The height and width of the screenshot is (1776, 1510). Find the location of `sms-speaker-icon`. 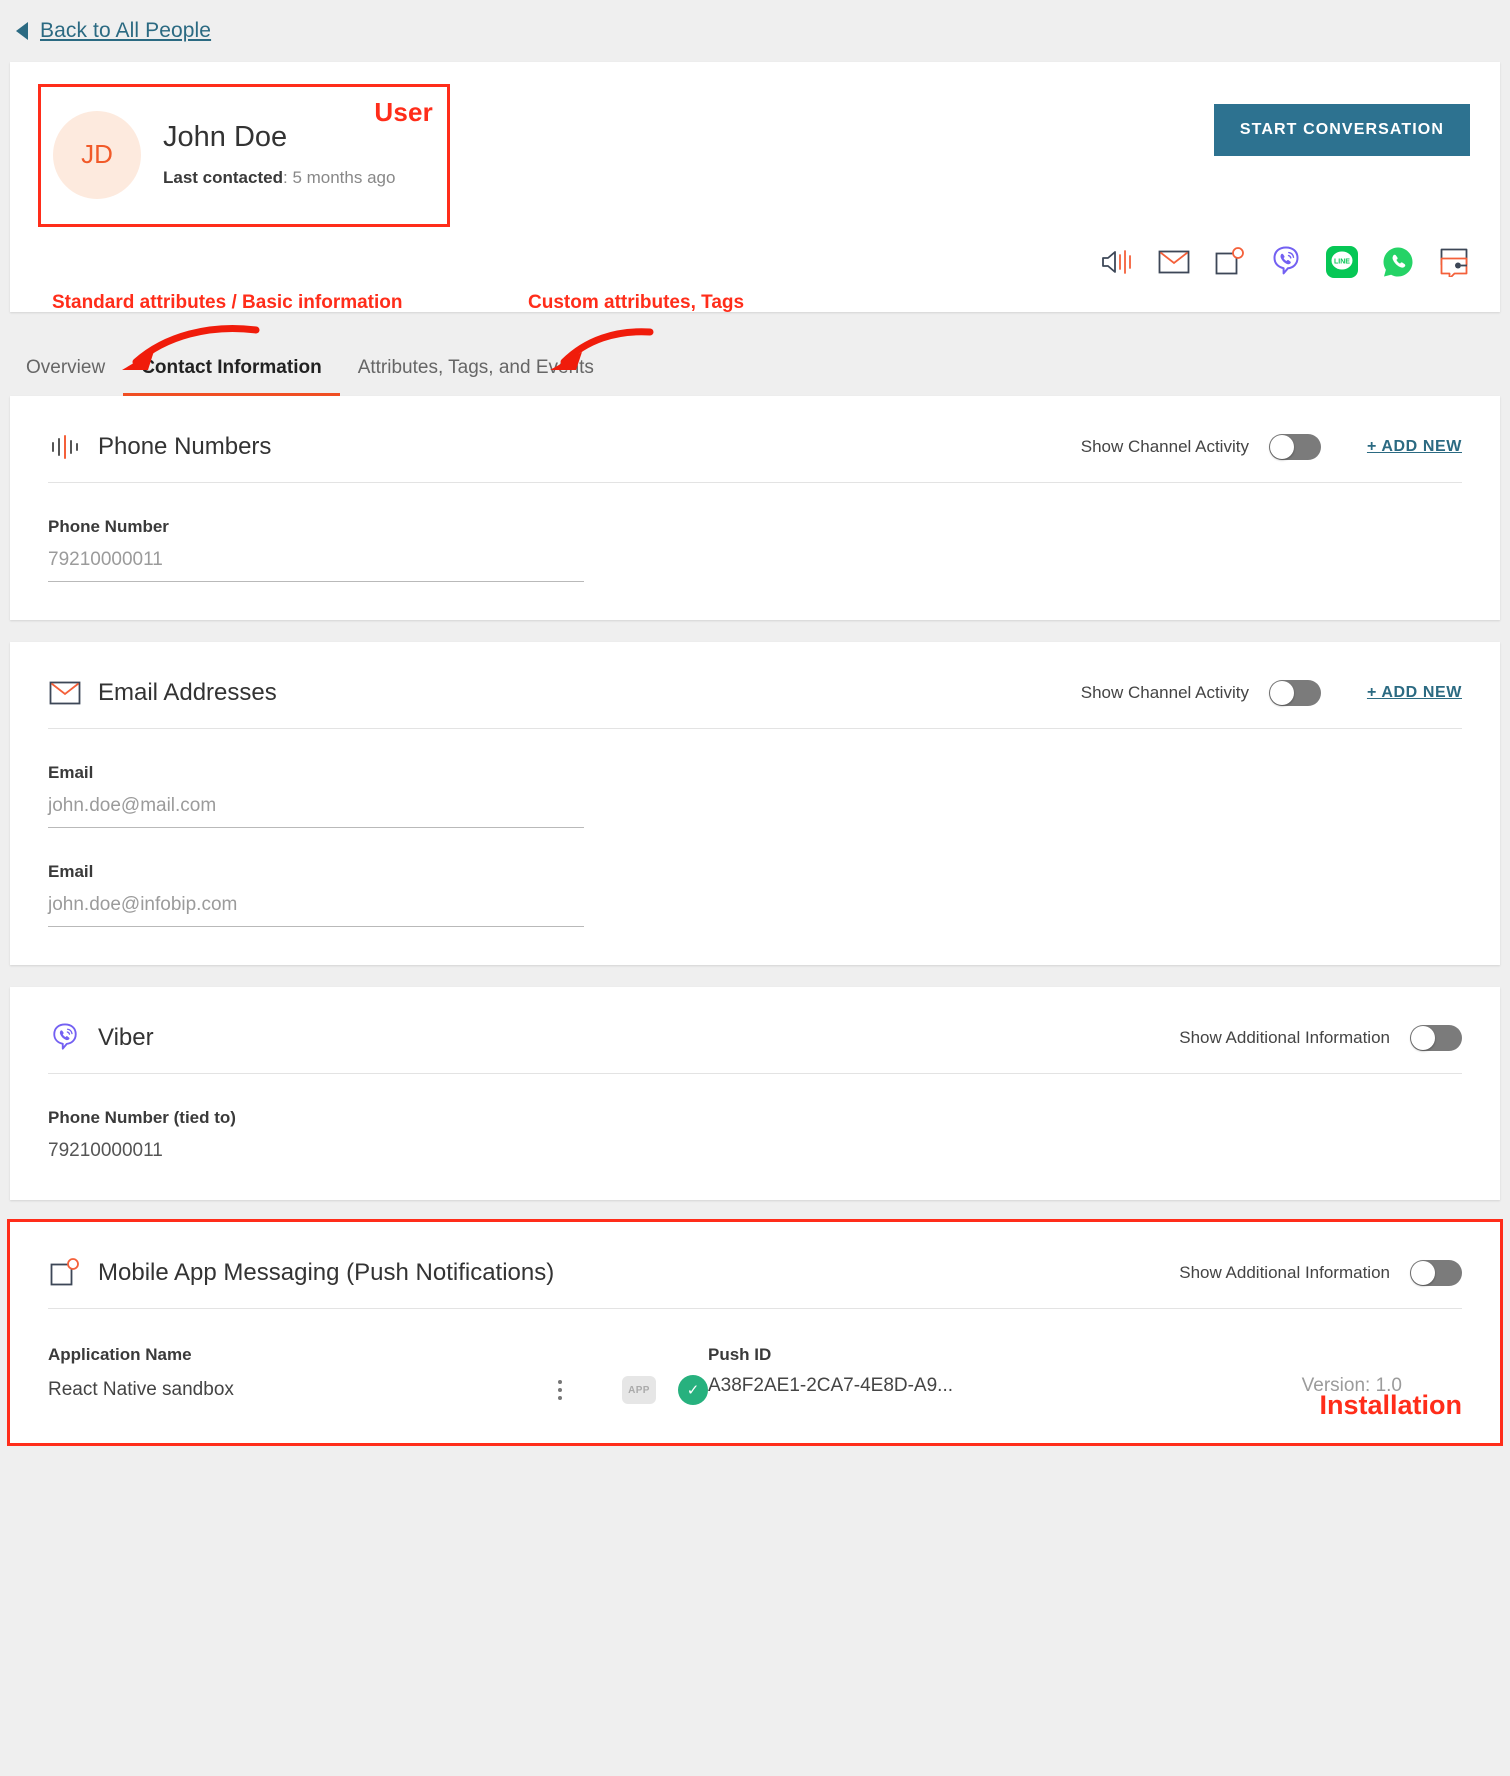

sms-speaker-icon is located at coordinates (1118, 262).